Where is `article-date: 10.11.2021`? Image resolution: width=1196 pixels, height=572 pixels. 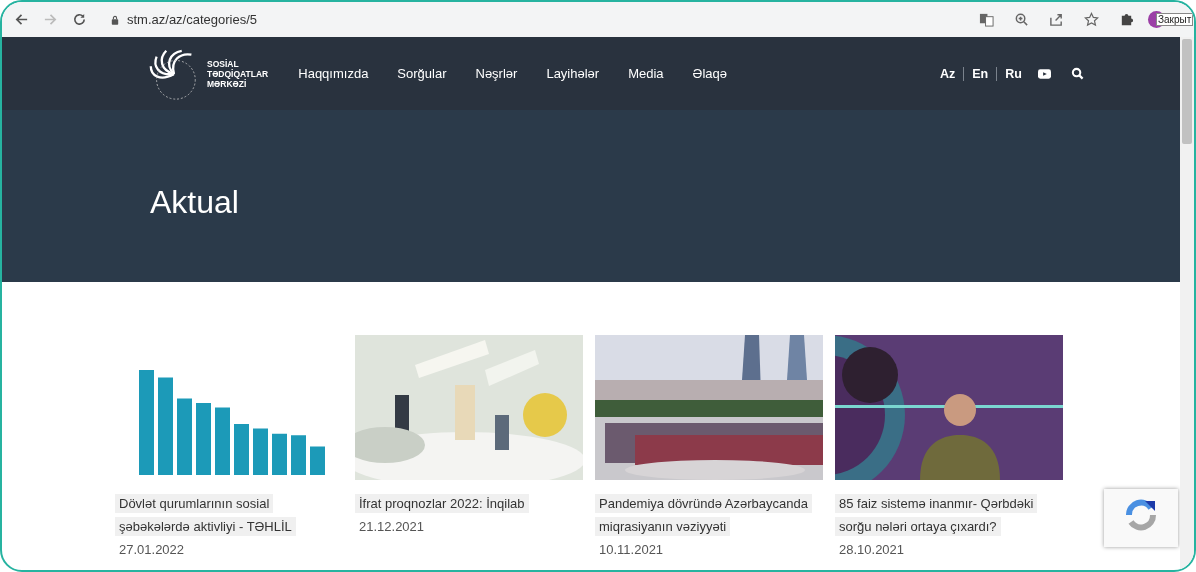
article-date: 10.11.2021 is located at coordinates (631, 550).